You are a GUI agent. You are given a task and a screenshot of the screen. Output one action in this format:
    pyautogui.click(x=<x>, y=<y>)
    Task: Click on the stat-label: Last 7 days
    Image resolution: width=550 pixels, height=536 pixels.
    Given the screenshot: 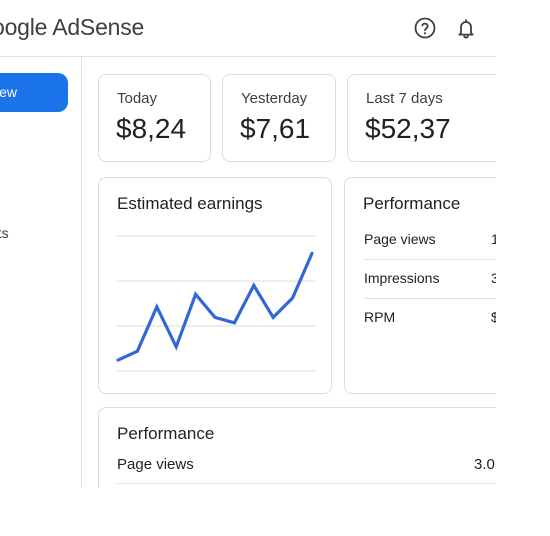 What is the action you would take?
    pyautogui.click(x=404, y=98)
    